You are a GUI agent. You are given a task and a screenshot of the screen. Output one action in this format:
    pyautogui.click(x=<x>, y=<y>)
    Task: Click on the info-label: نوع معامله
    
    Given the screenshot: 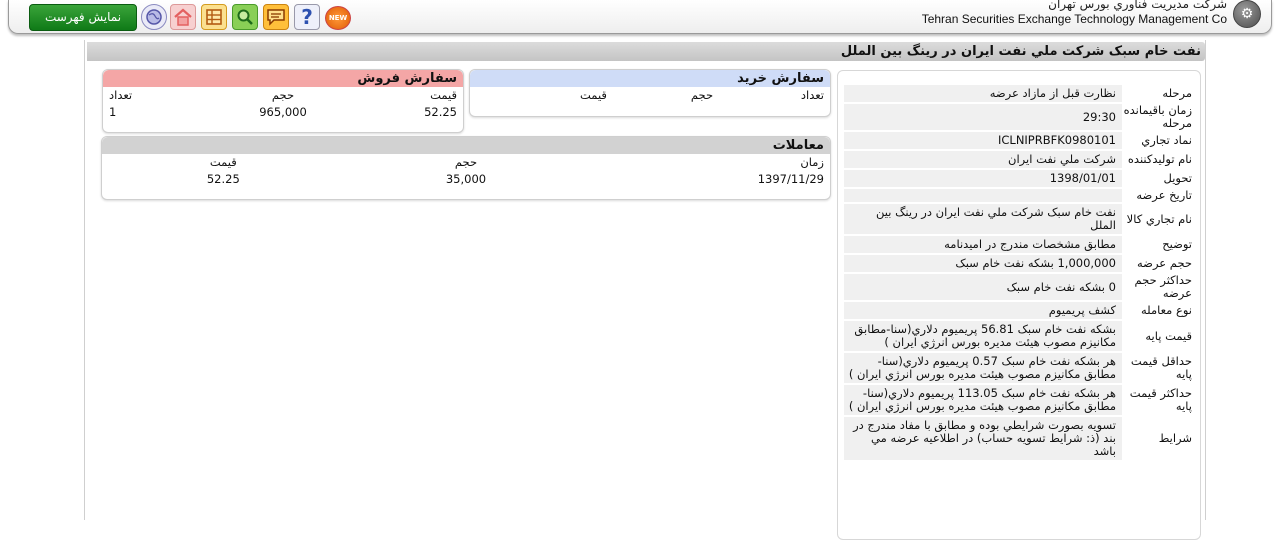 What is the action you would take?
    pyautogui.click(x=1166, y=310)
    